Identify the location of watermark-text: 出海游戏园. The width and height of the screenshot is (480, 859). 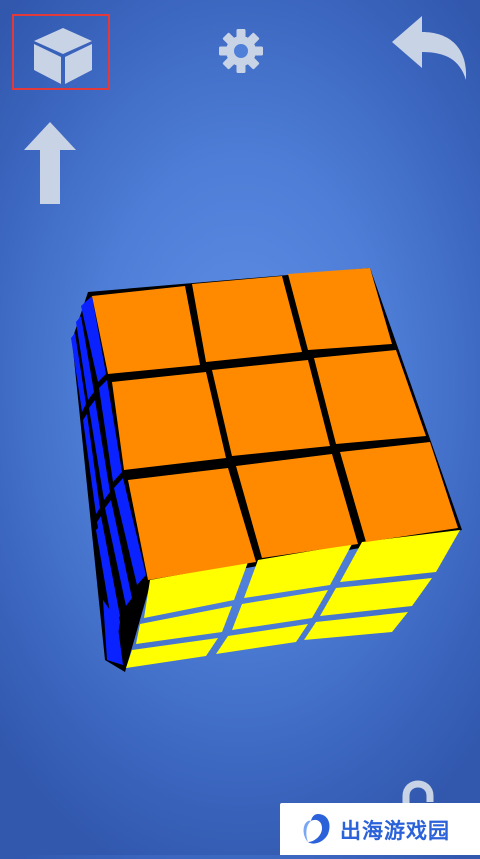
(395, 831).